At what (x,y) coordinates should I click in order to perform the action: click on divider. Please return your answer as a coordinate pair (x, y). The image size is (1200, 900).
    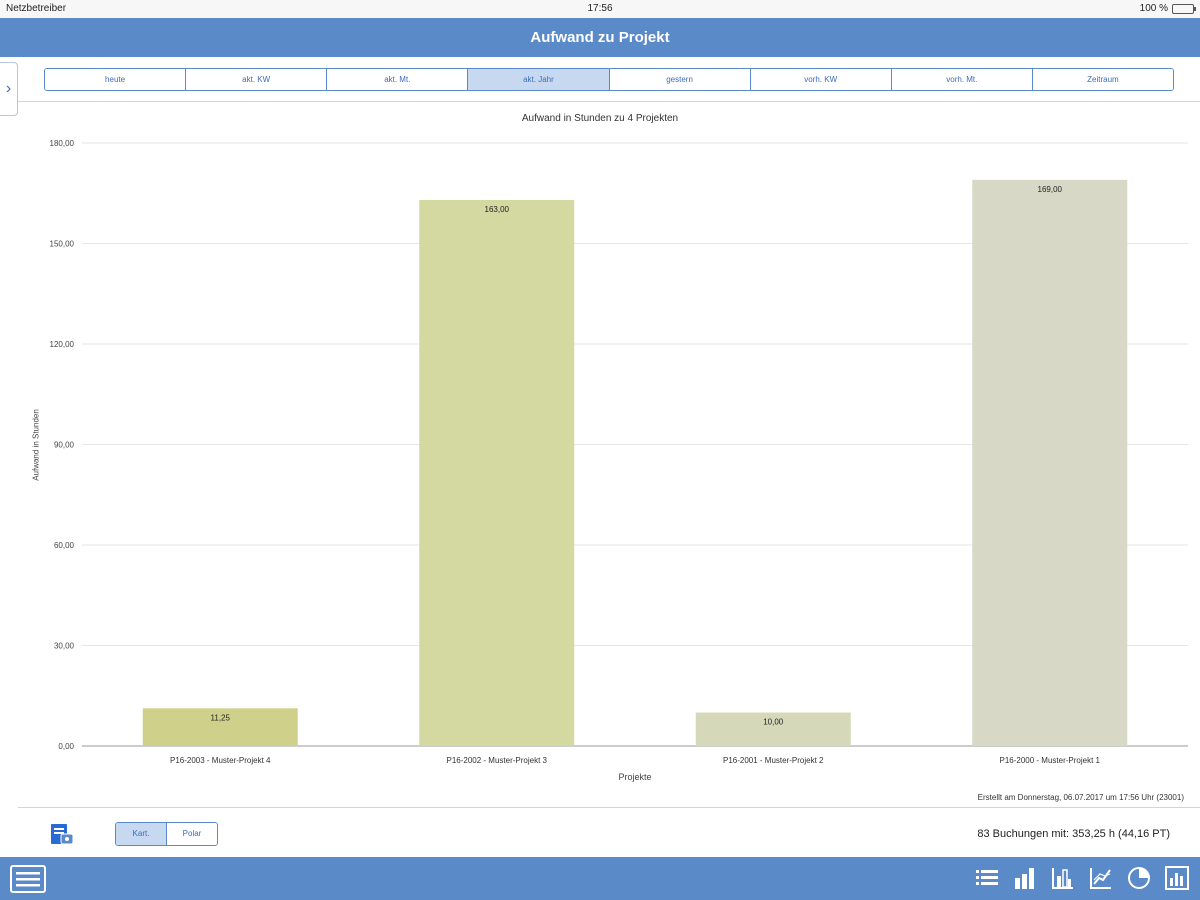
    Looking at the image, I should click on (609, 101).